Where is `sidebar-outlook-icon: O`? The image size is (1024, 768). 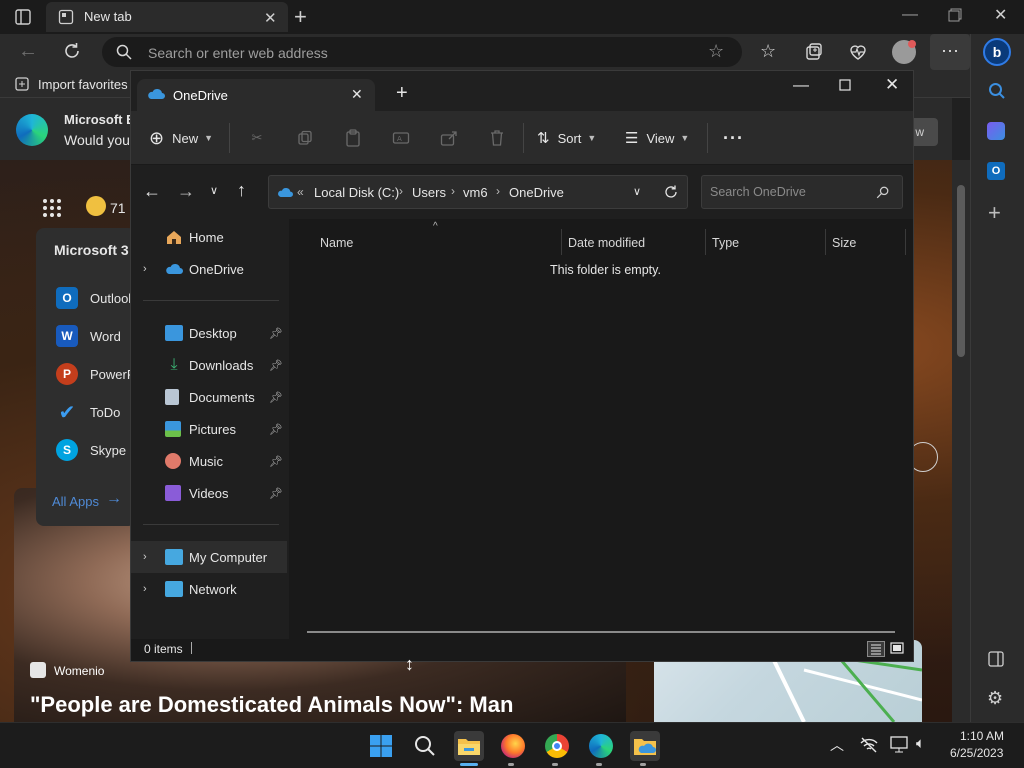 sidebar-outlook-icon: O is located at coordinates (996, 171).